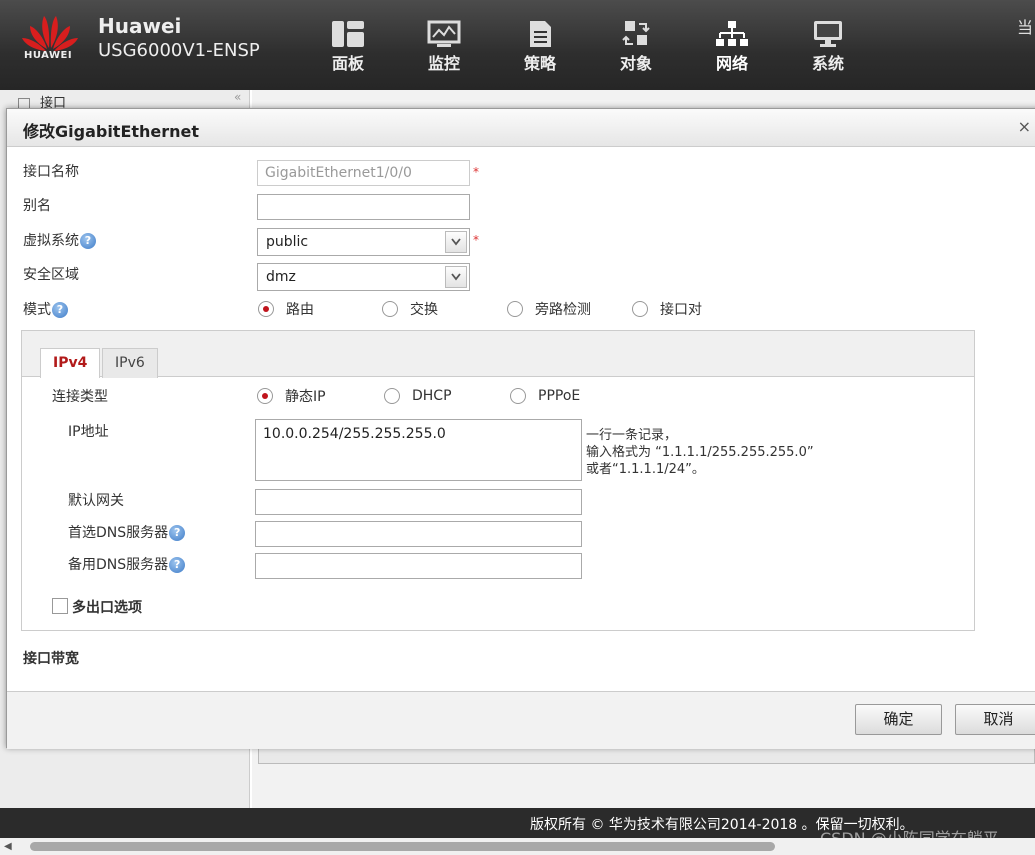 The image size is (1035, 855). I want to click on secondary-dns-label: 备用DNS服务器?, so click(127, 564).